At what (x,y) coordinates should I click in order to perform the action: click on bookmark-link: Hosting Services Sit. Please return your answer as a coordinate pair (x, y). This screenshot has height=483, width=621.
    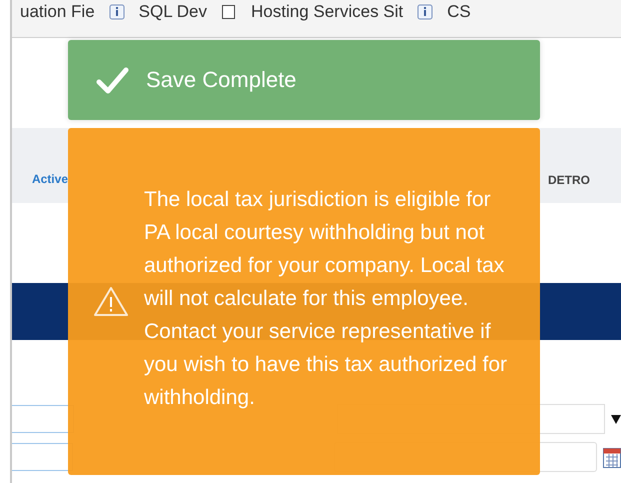
    Looking at the image, I should click on (327, 12).